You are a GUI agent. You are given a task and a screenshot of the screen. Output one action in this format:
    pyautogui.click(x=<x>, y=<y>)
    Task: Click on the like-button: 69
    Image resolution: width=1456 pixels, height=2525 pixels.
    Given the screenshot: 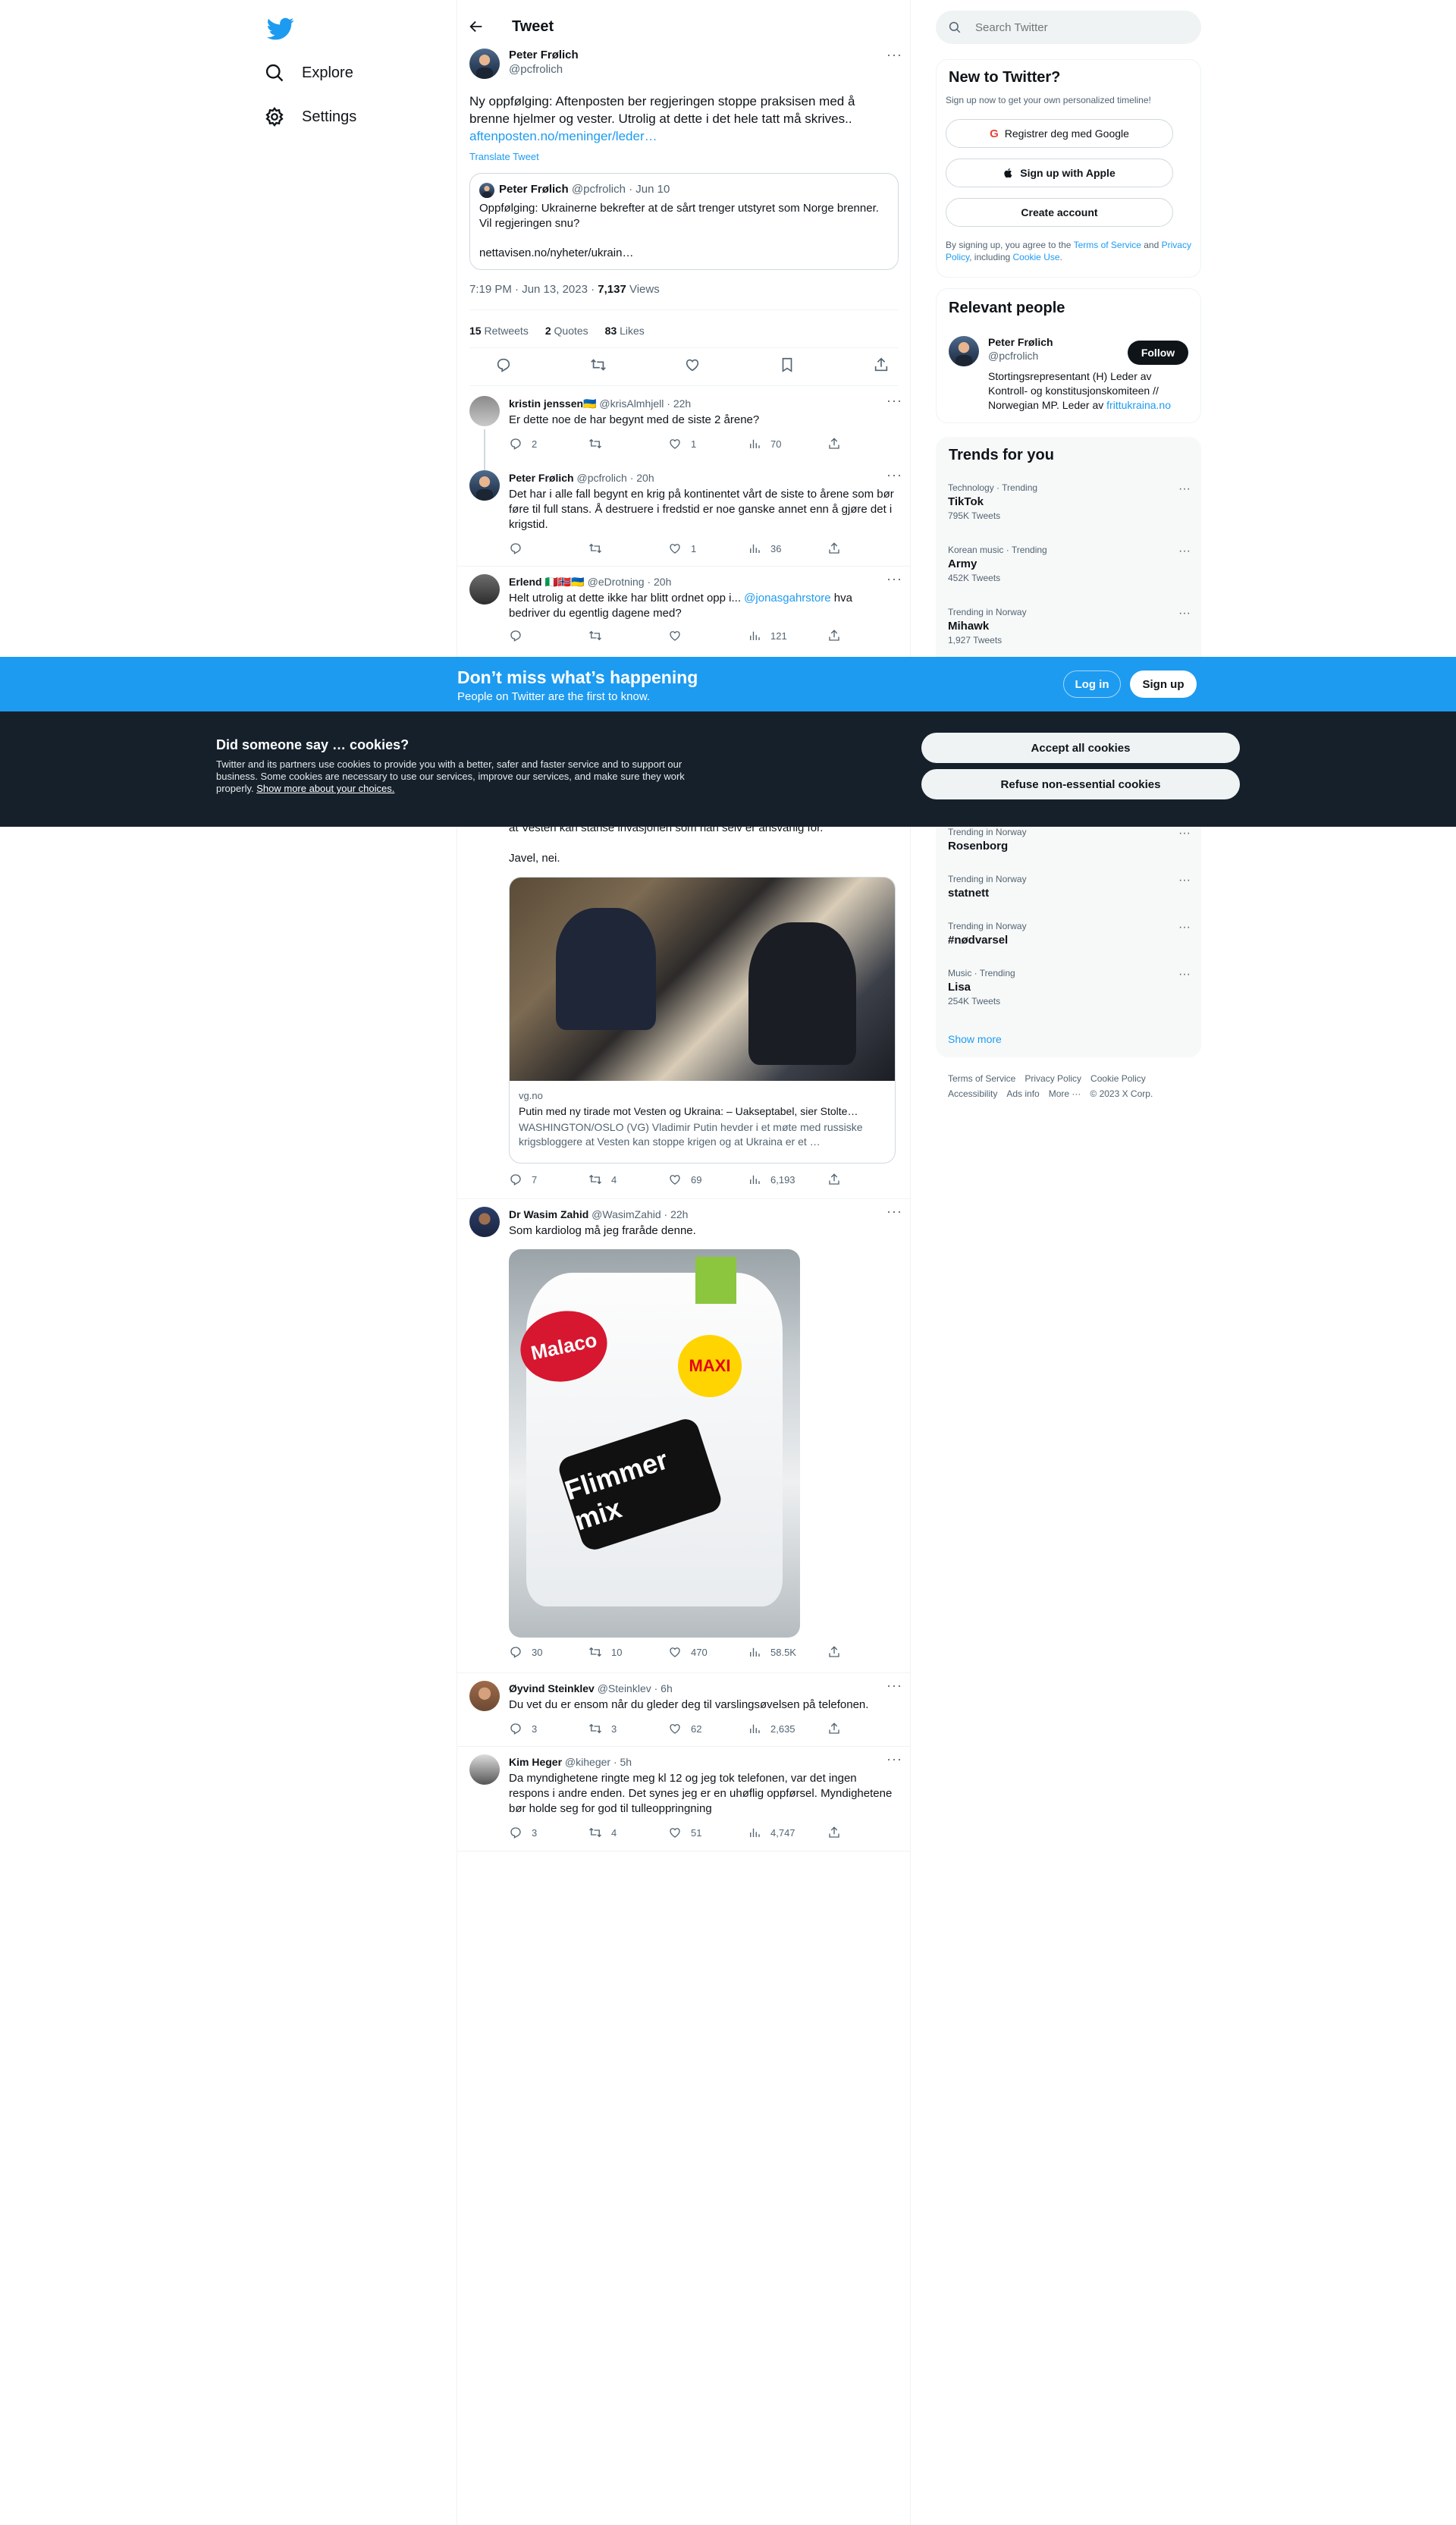 What is the action you would take?
    pyautogui.click(x=694, y=1180)
    